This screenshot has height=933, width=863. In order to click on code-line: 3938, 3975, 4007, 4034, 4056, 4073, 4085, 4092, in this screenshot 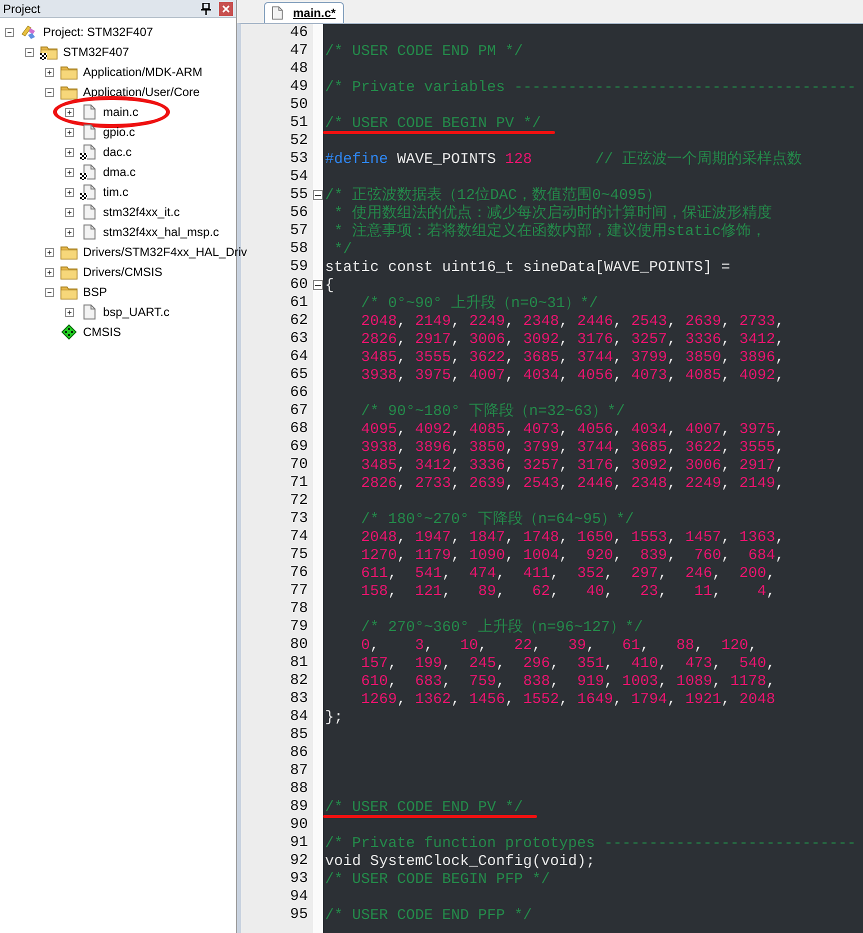, I will do `click(572, 376)`.